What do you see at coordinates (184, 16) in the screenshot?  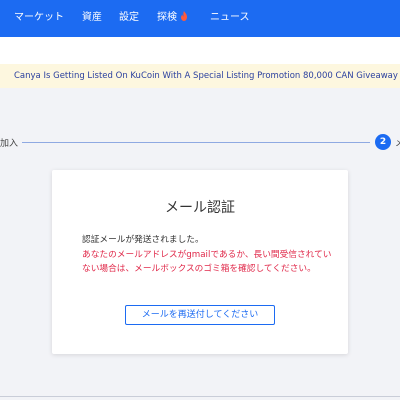 I see `fire-icon` at bounding box center [184, 16].